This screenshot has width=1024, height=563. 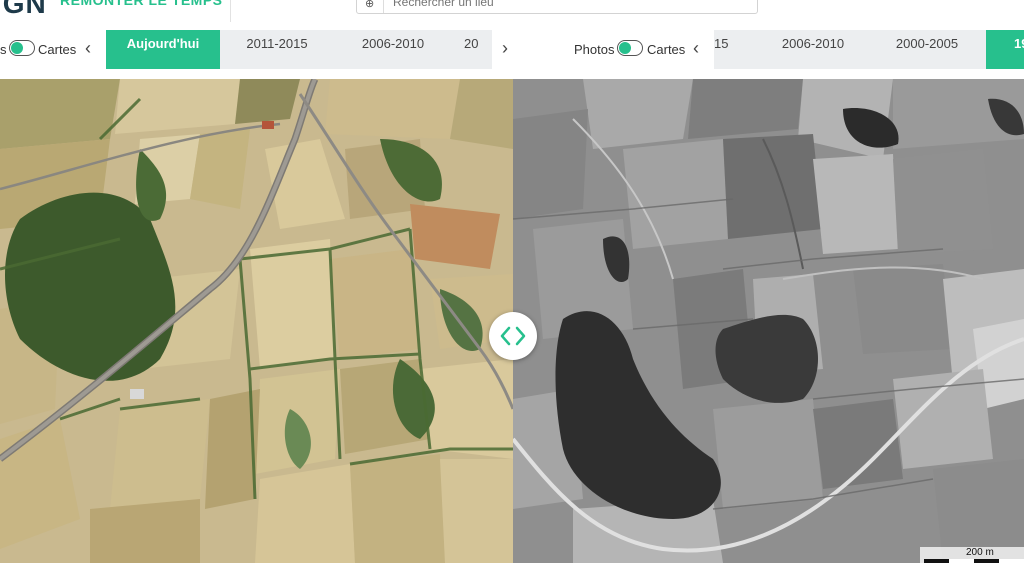 What do you see at coordinates (666, 49) in the screenshot?
I see `right-cartes-label: Cartes` at bounding box center [666, 49].